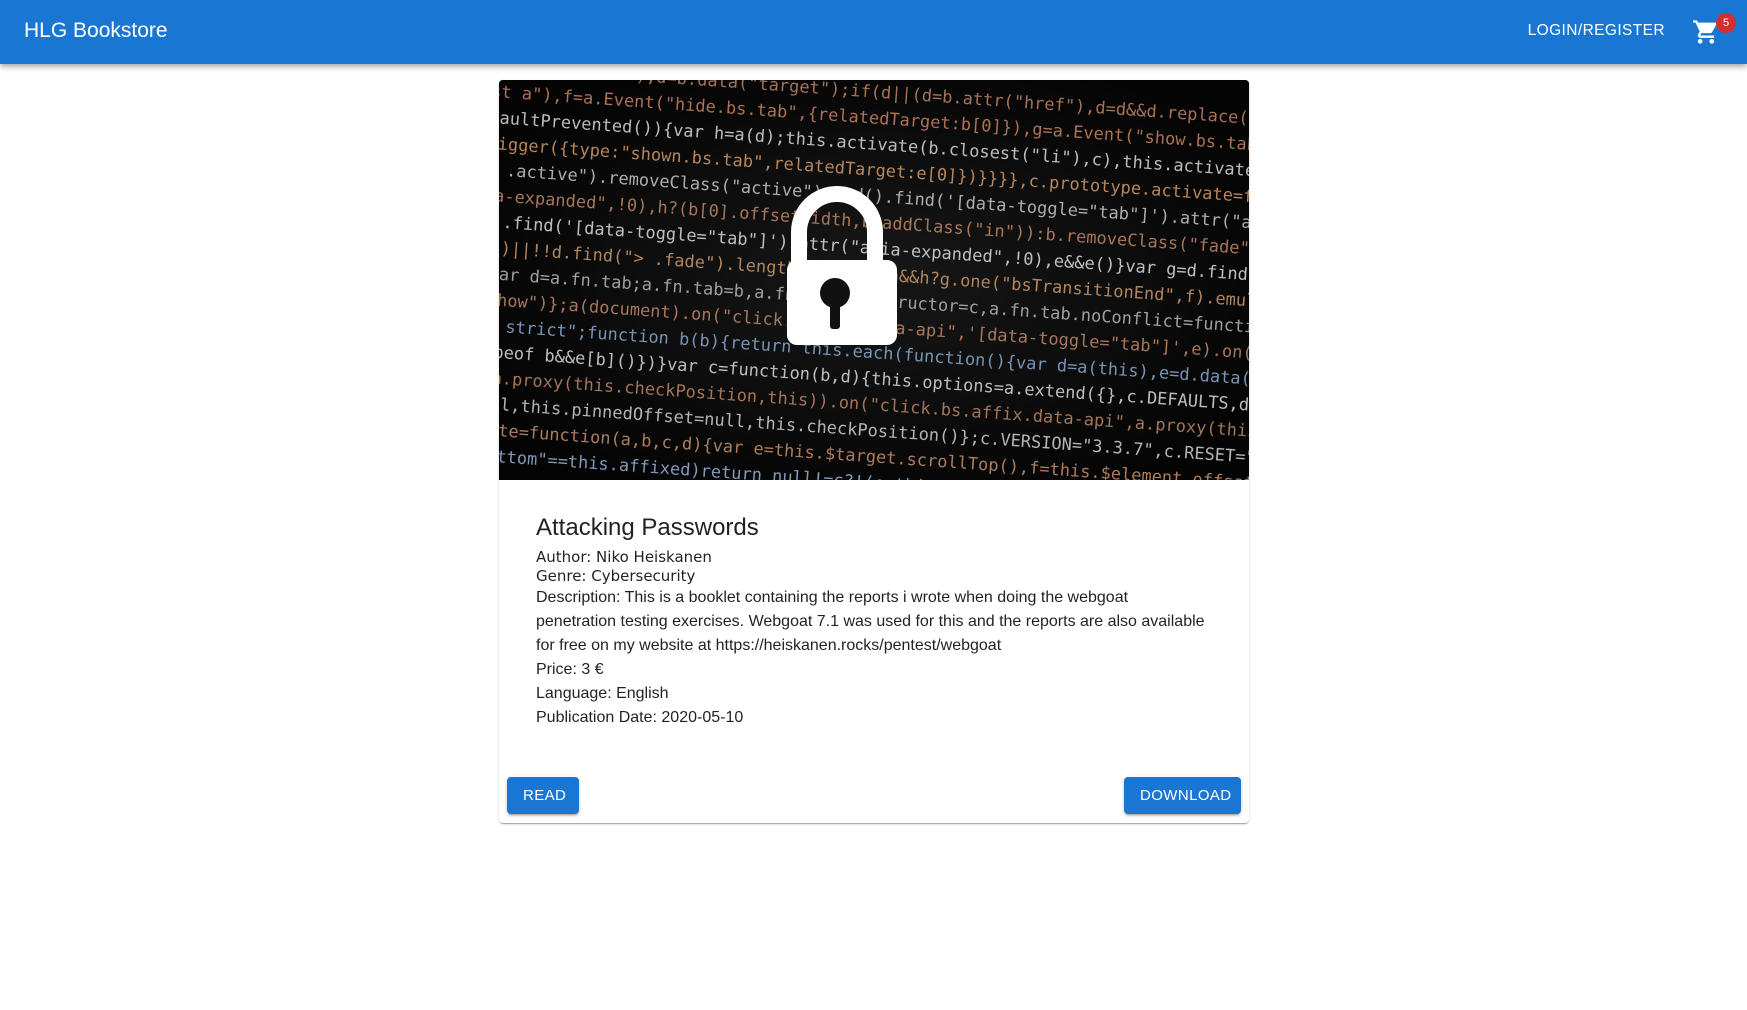 This screenshot has width=1747, height=1010. Describe the element at coordinates (647, 527) in the screenshot. I see `book-title: Attacking Passwords` at that location.